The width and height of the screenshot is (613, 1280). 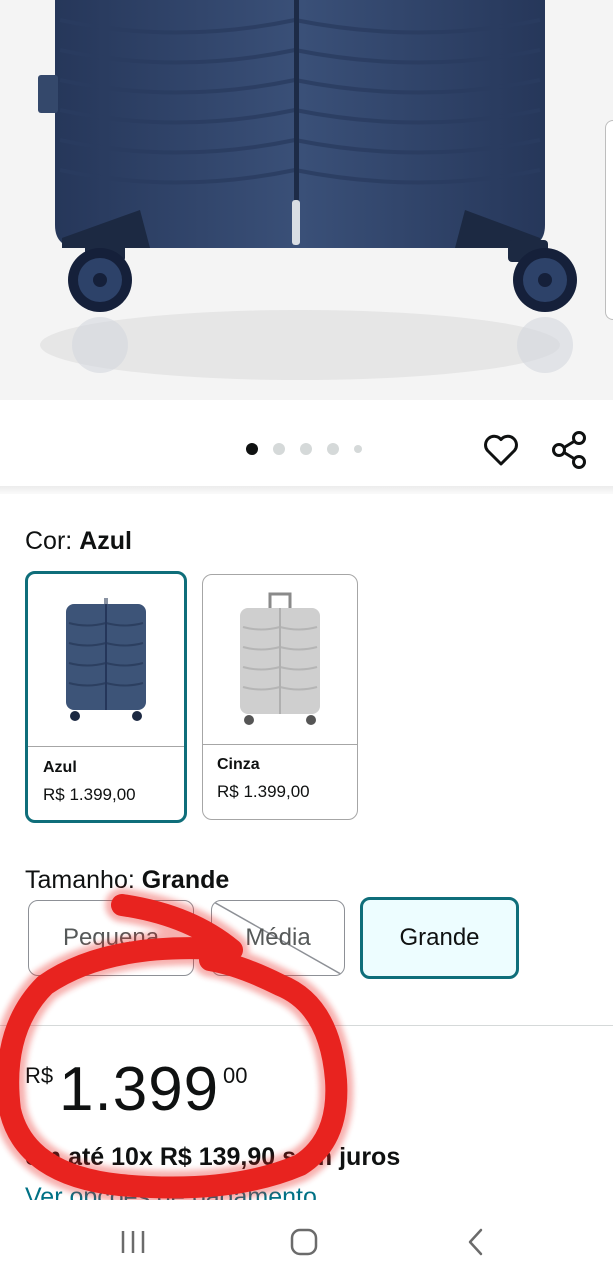 I want to click on color-option-azul: Azul R$ 1.399,00, so click(x=106, y=697).